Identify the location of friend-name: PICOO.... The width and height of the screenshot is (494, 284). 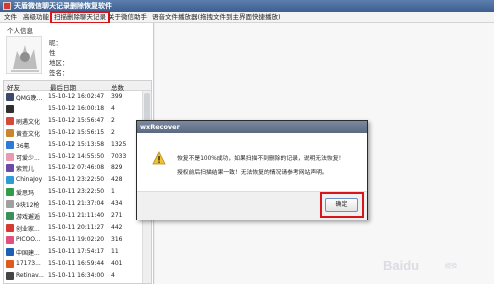
(28, 239).